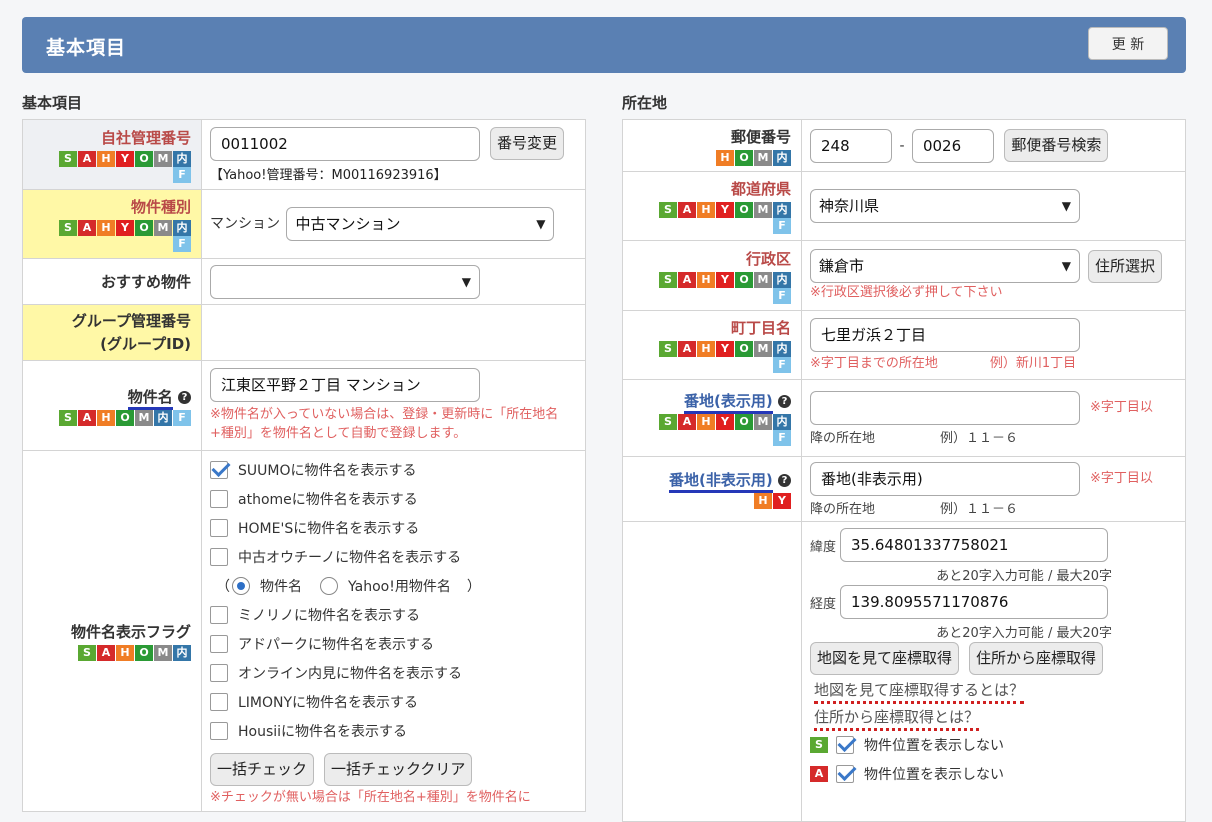  I want to click on yahoo-mgmt-no: 【Yahoo!管理番号：M00116923916】, so click(328, 175).